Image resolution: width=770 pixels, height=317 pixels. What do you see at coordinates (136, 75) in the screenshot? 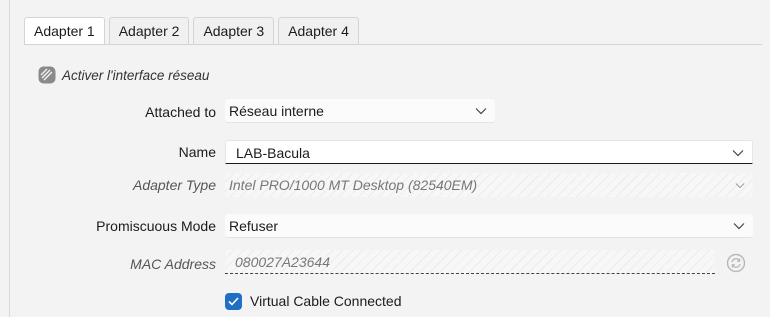
I see `enable-adapter-label: Activer l'interface réseau` at bounding box center [136, 75].